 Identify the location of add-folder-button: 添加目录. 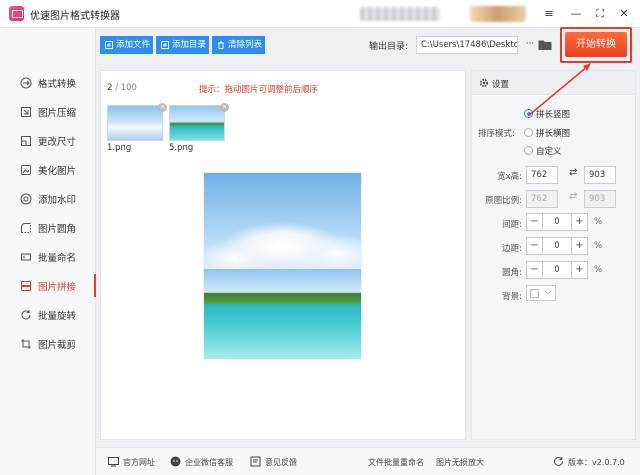
(182, 45).